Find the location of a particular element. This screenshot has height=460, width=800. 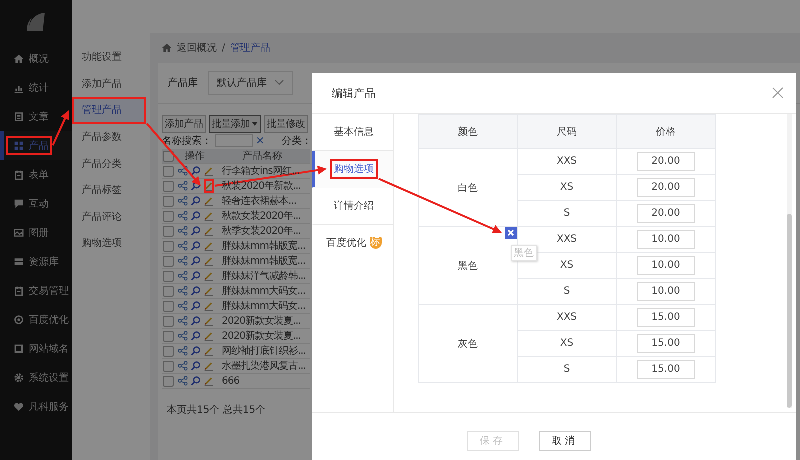

sidebar-item: 互动 is located at coordinates (36, 203).